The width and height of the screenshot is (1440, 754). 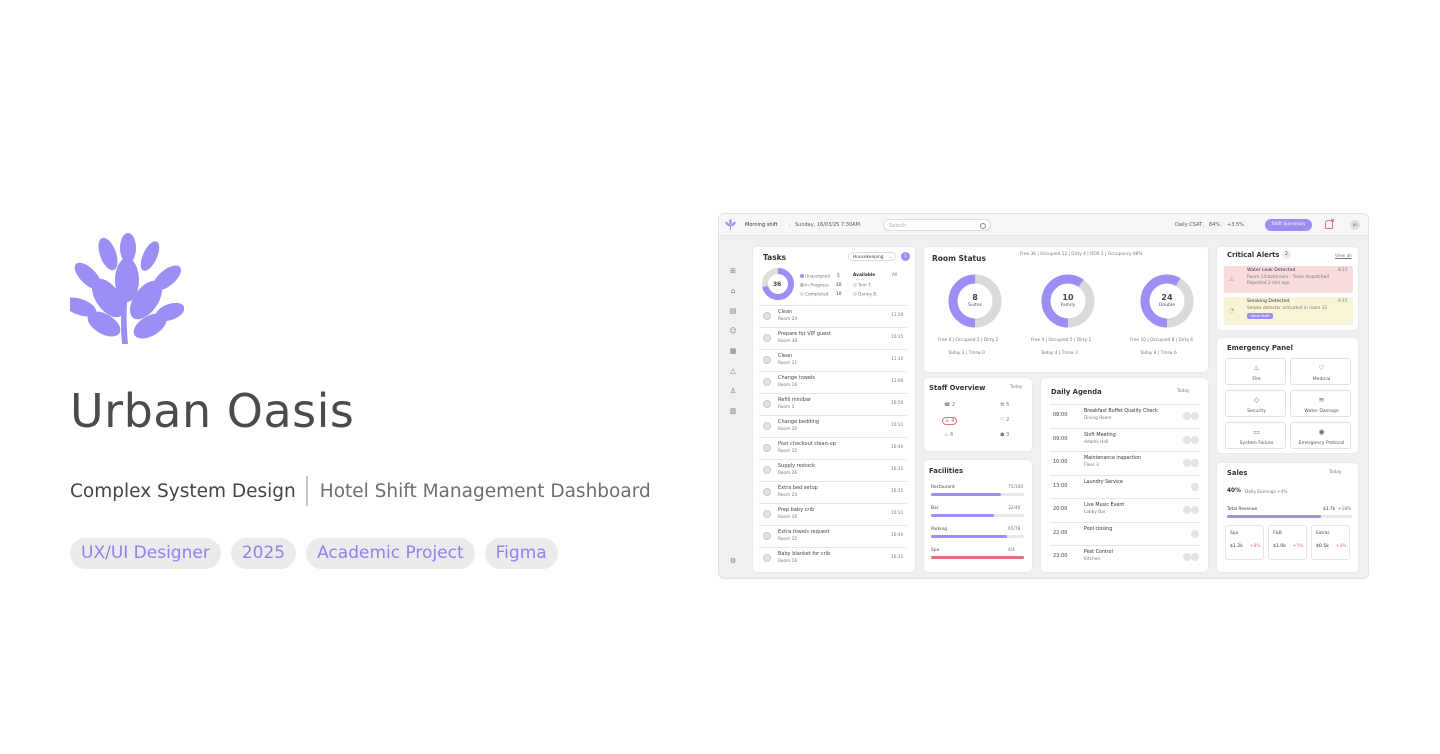 What do you see at coordinates (872, 256) in the screenshot?
I see `tasks-filter-select: Housekeeping ⌄` at bounding box center [872, 256].